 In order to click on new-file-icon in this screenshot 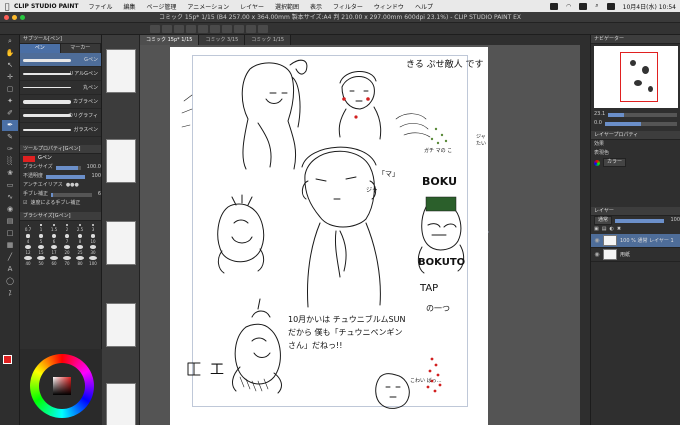, I will do `click(155, 28)`.